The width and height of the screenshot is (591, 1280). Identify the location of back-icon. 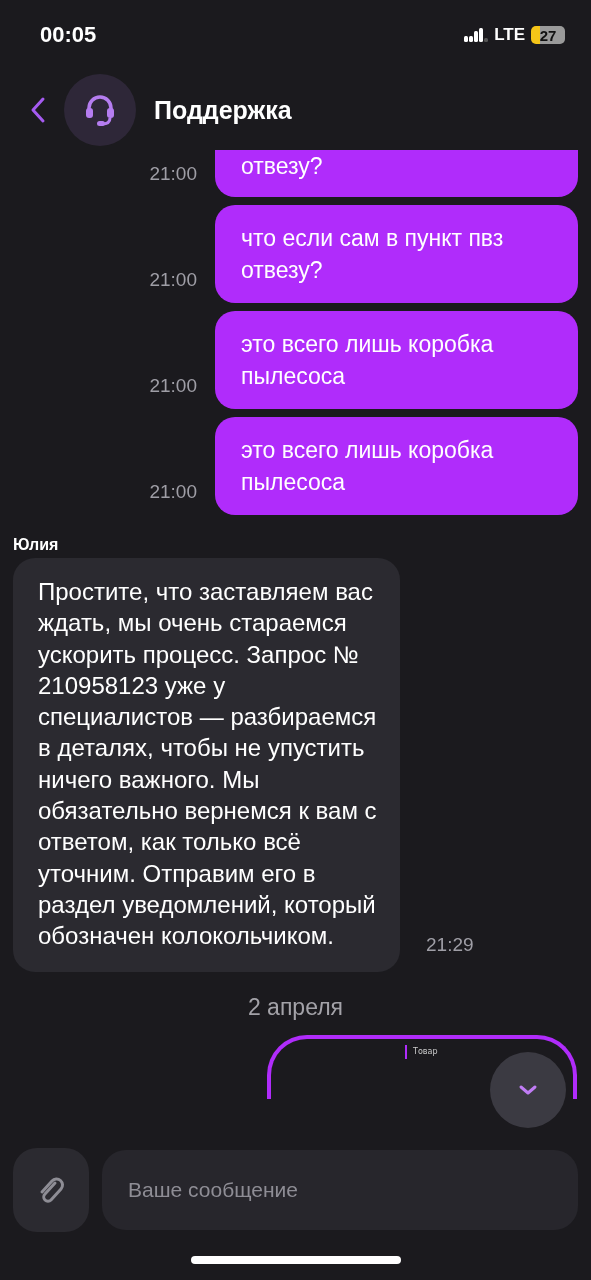
(38, 110).